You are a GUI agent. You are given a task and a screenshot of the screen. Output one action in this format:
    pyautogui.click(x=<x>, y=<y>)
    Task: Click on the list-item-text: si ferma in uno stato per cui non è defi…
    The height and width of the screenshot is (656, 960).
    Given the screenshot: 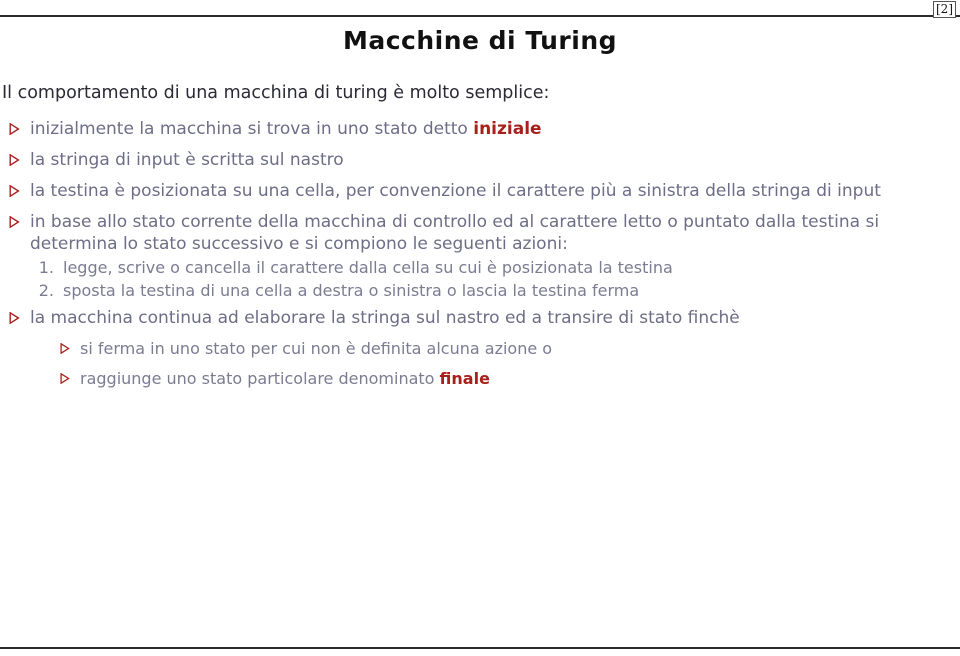 What is the action you would take?
    pyautogui.click(x=316, y=348)
    